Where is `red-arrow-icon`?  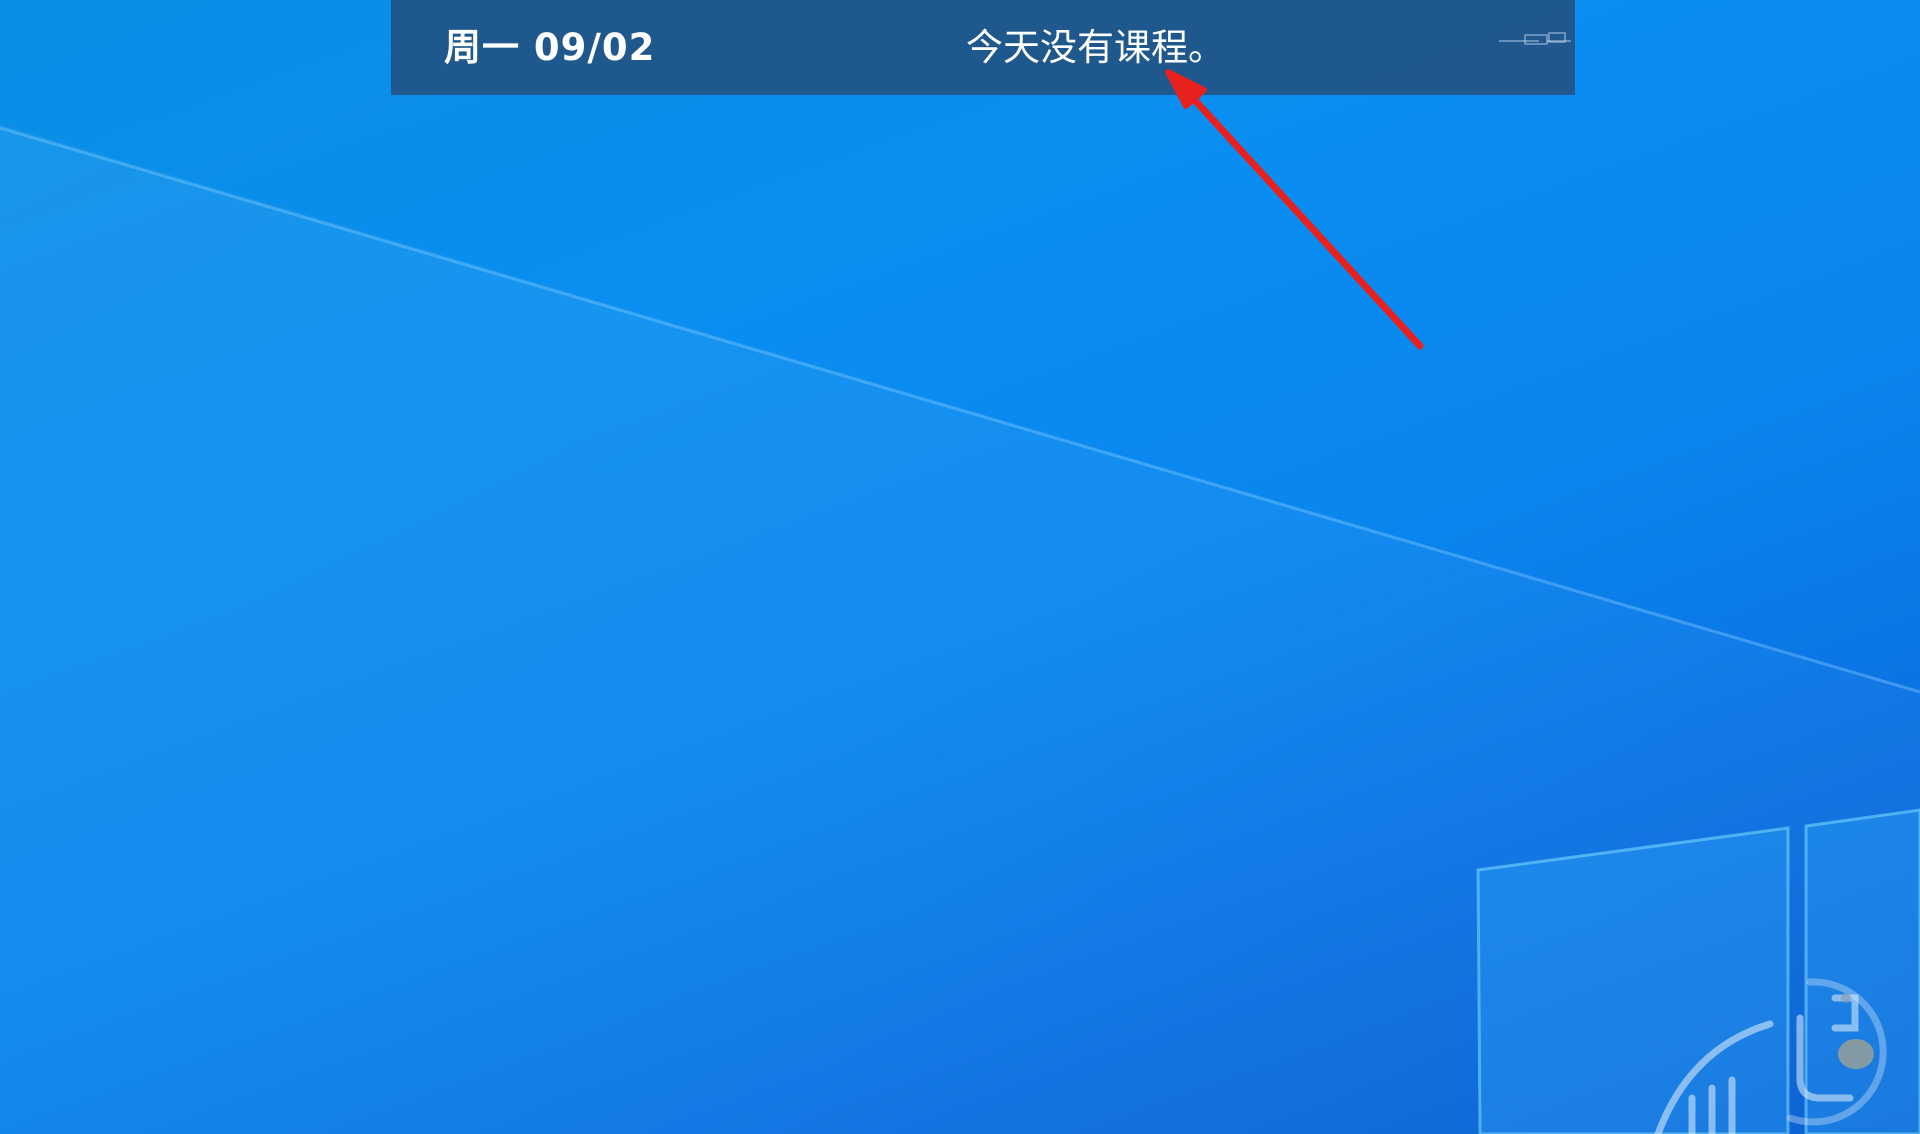
red-arrow-icon is located at coordinates (1294, 209).